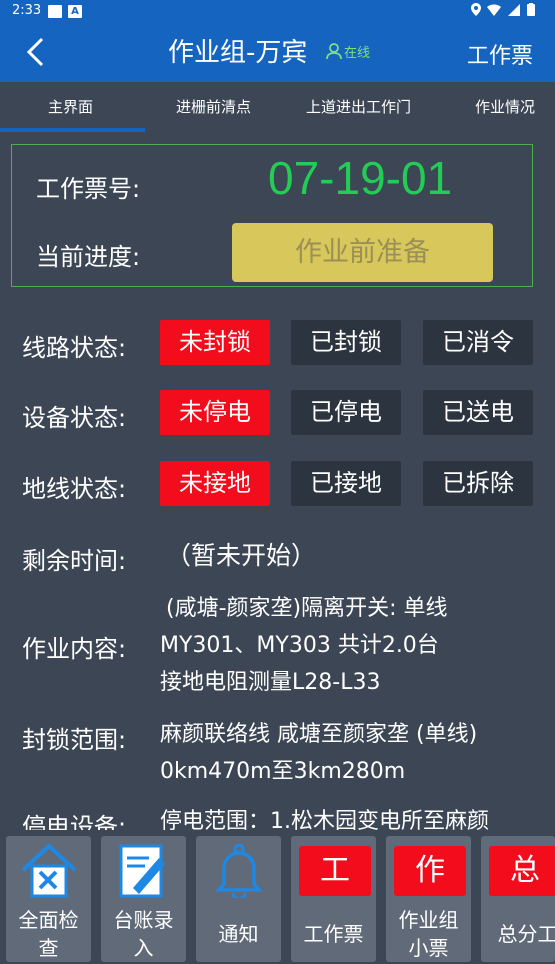  What do you see at coordinates (299, 645) in the screenshot?
I see `work-content-line-2: MY301、MY303 共计2.0台` at bounding box center [299, 645].